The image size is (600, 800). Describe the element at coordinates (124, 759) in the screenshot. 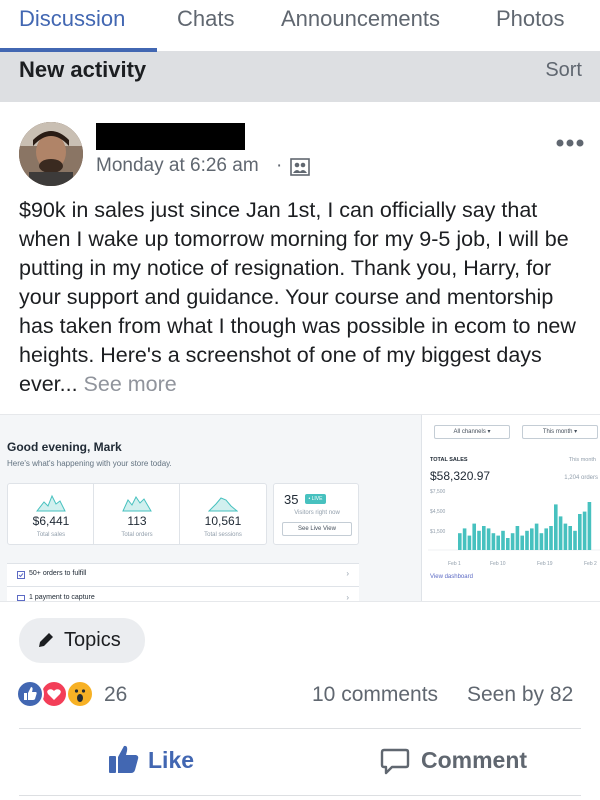

I see `thumbs-up-icon` at that location.